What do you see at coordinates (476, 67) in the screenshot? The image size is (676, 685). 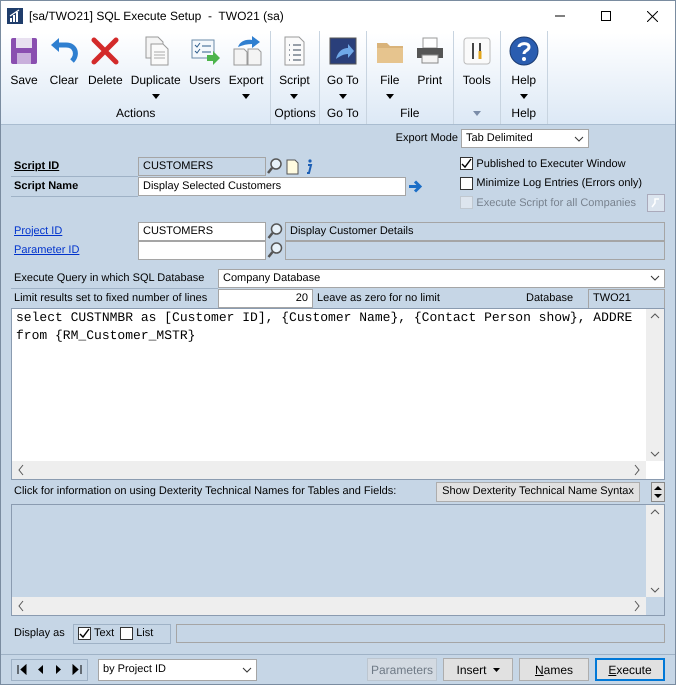 I see `ribbon-button: Tools` at bounding box center [476, 67].